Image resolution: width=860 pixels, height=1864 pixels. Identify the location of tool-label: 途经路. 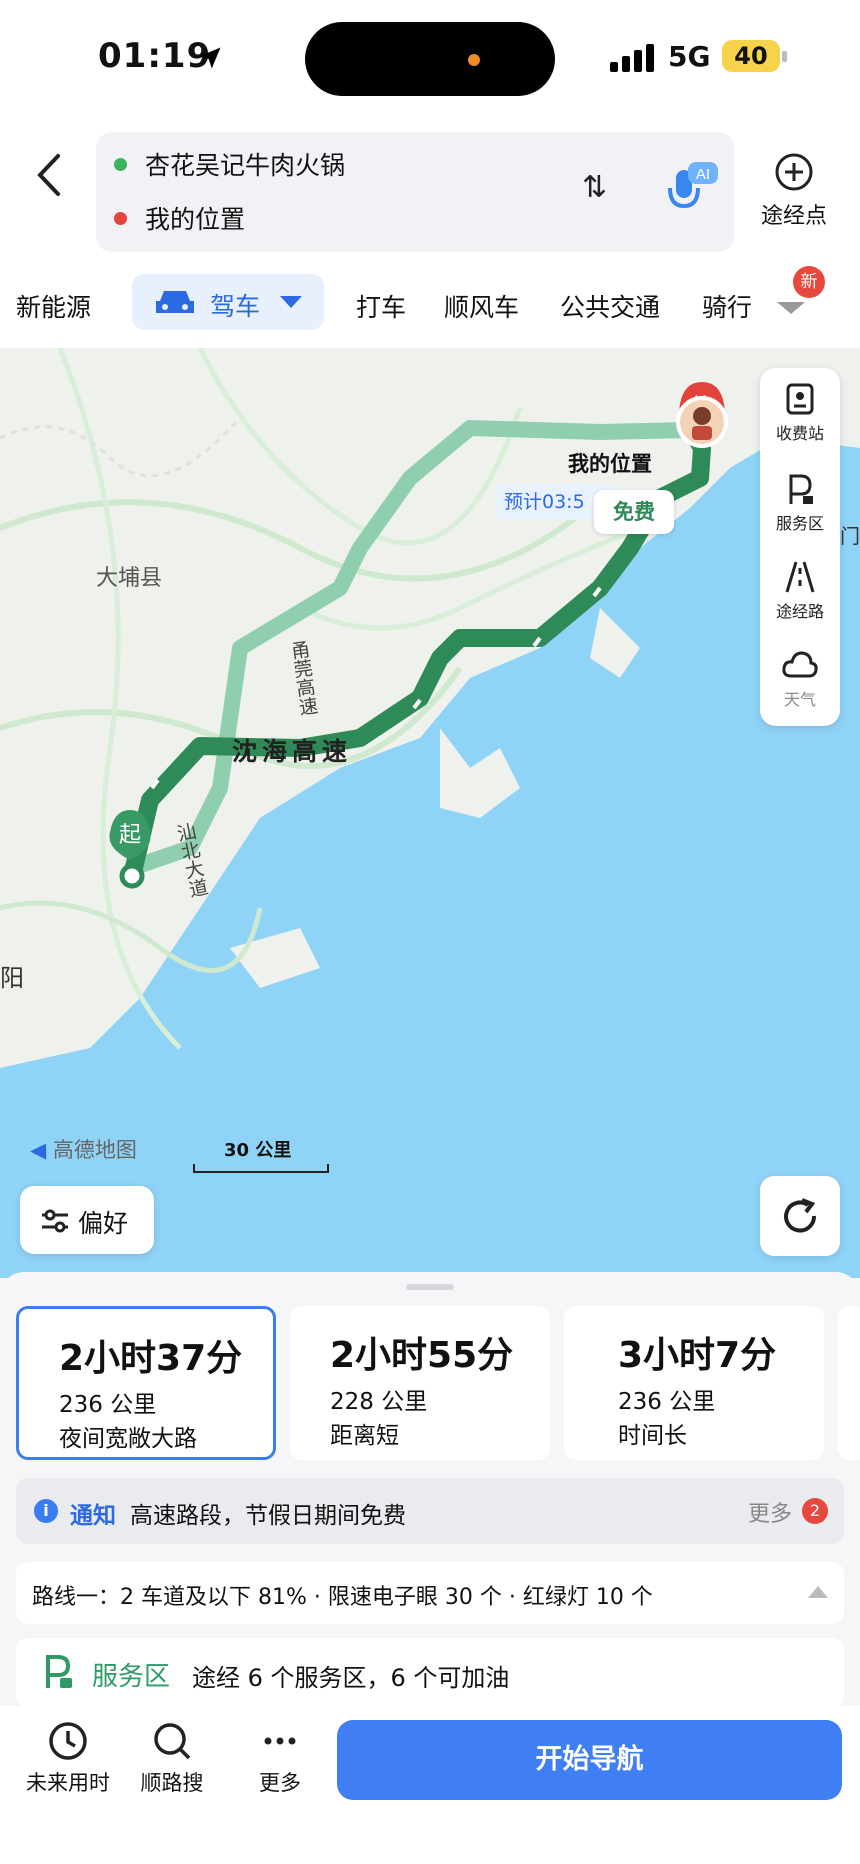
(799, 611).